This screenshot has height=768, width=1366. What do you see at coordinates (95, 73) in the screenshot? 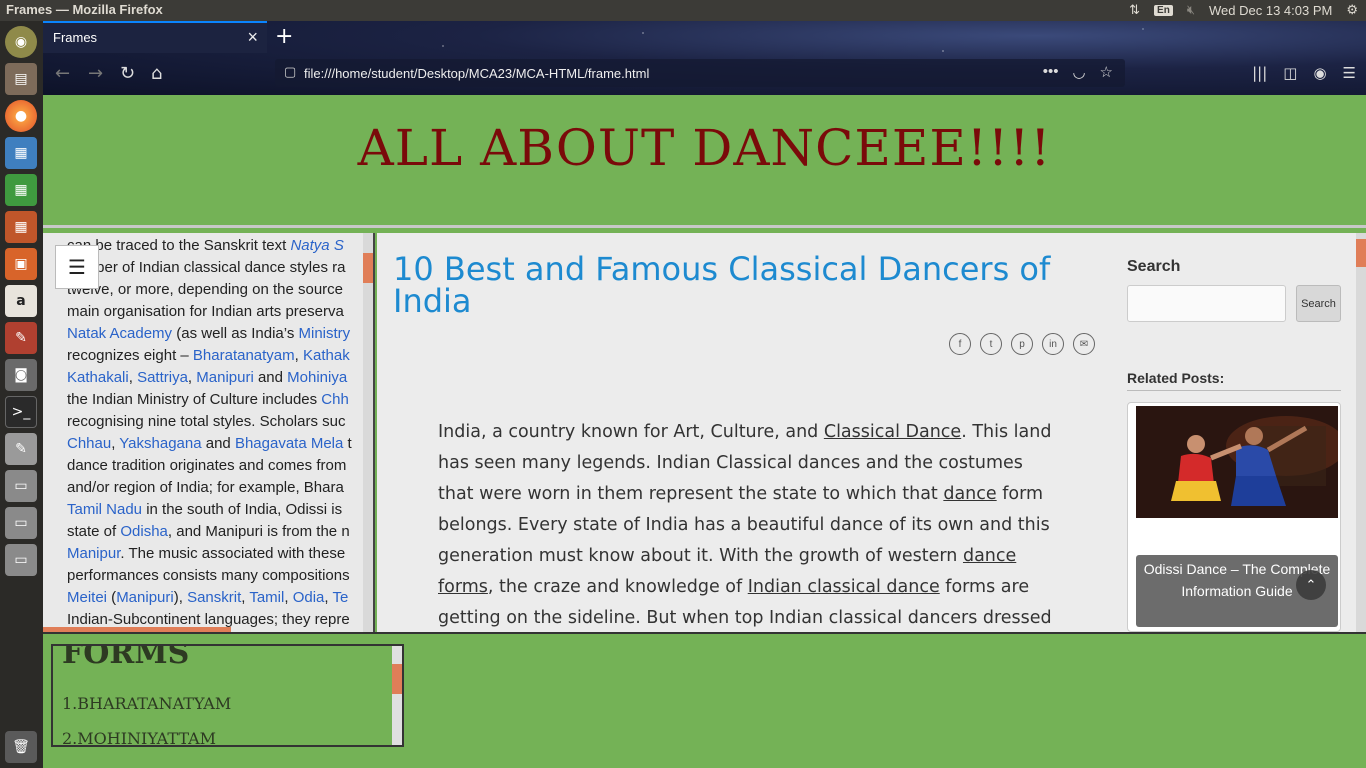
I see `forward-icon: →` at bounding box center [95, 73].